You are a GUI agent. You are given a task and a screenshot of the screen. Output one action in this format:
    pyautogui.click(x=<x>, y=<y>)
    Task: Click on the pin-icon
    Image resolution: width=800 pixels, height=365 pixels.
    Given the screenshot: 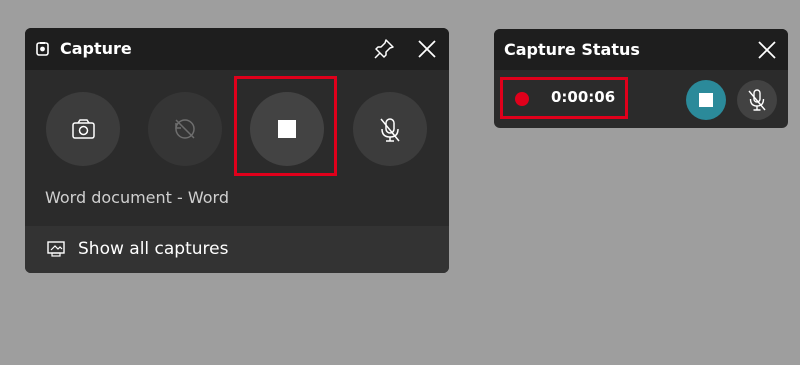 What is the action you would take?
    pyautogui.click(x=384, y=49)
    